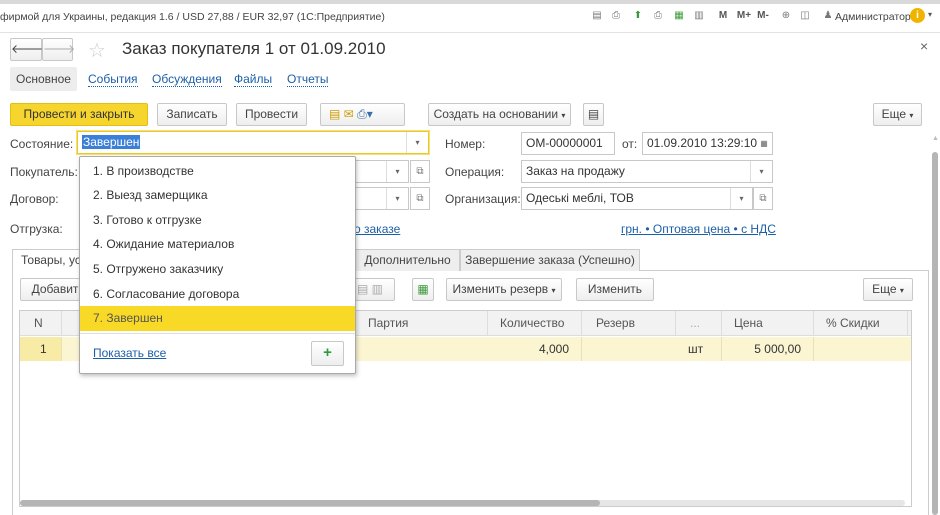 This screenshot has width=940, height=515. I want to click on cell-n: 1, so click(41, 349).